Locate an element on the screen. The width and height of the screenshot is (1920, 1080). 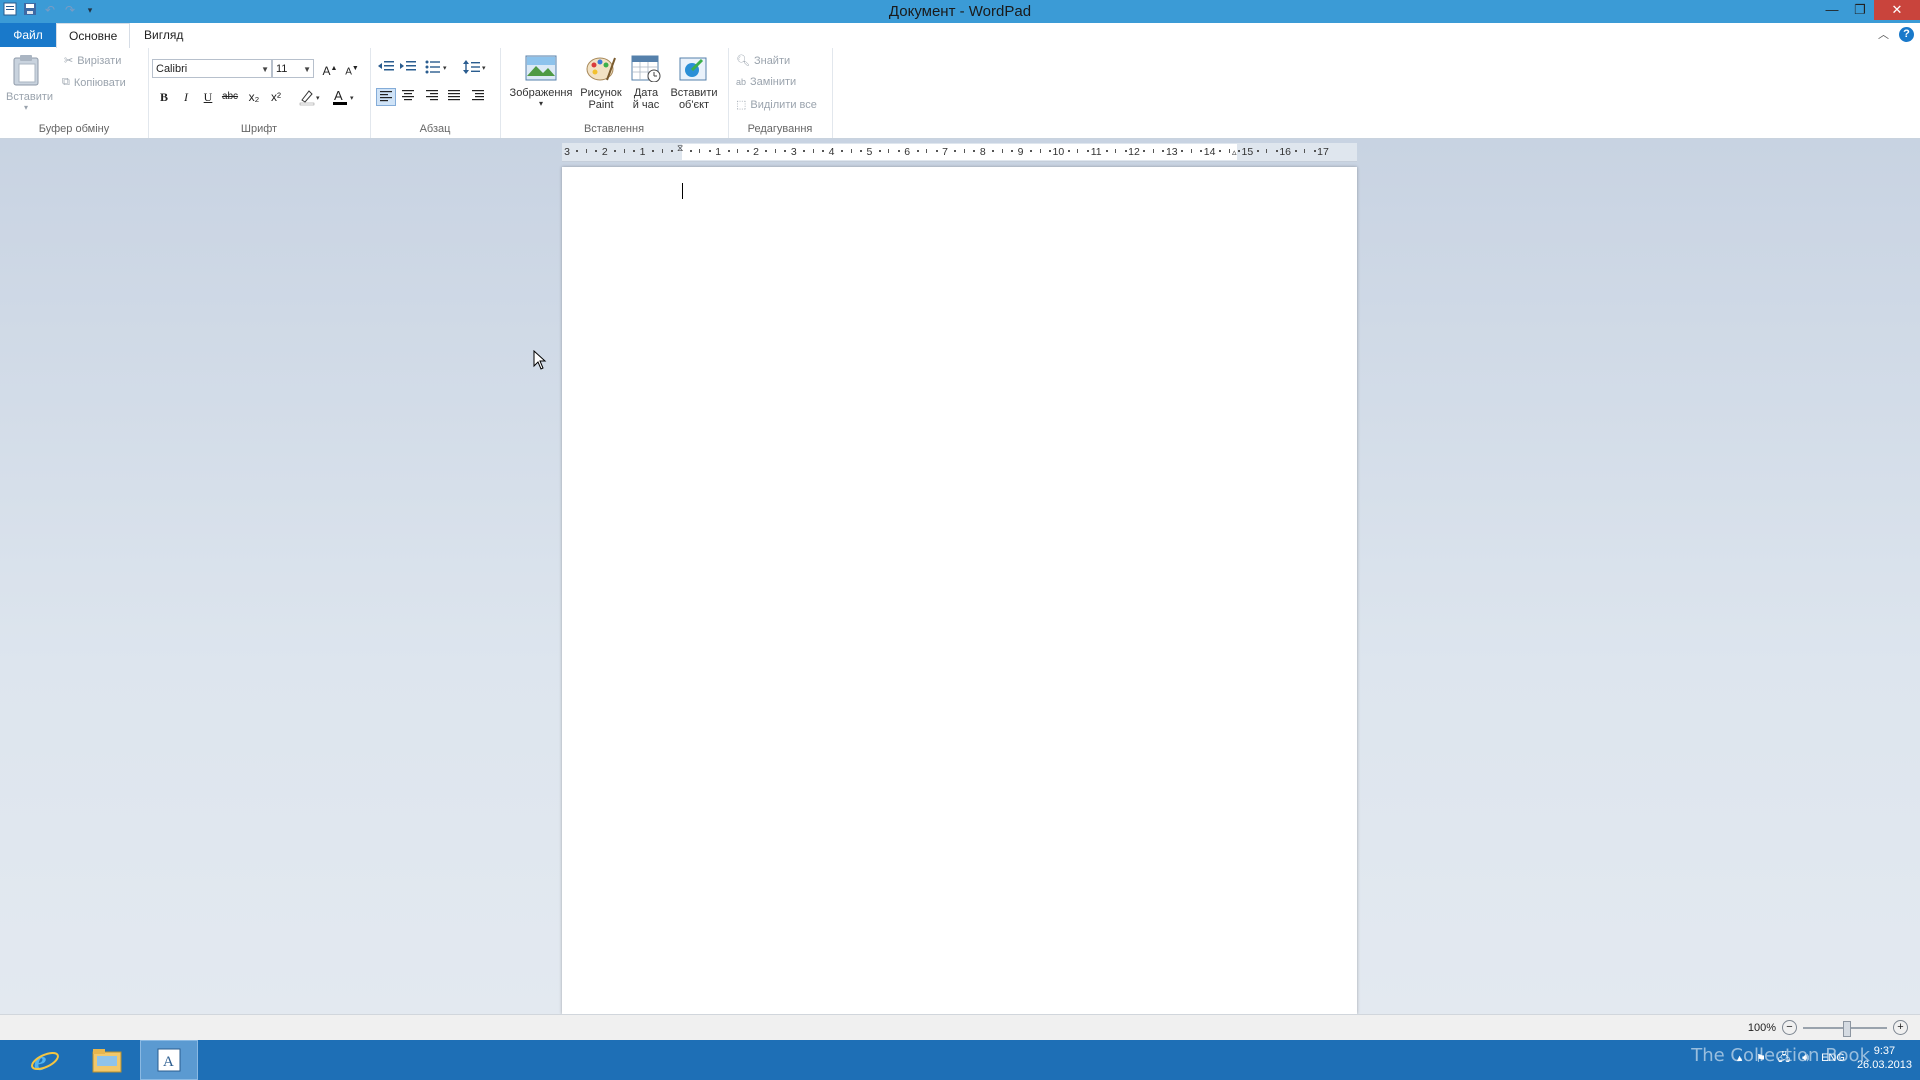
shrink-font-icon: A▼ is located at coordinates (352, 69).